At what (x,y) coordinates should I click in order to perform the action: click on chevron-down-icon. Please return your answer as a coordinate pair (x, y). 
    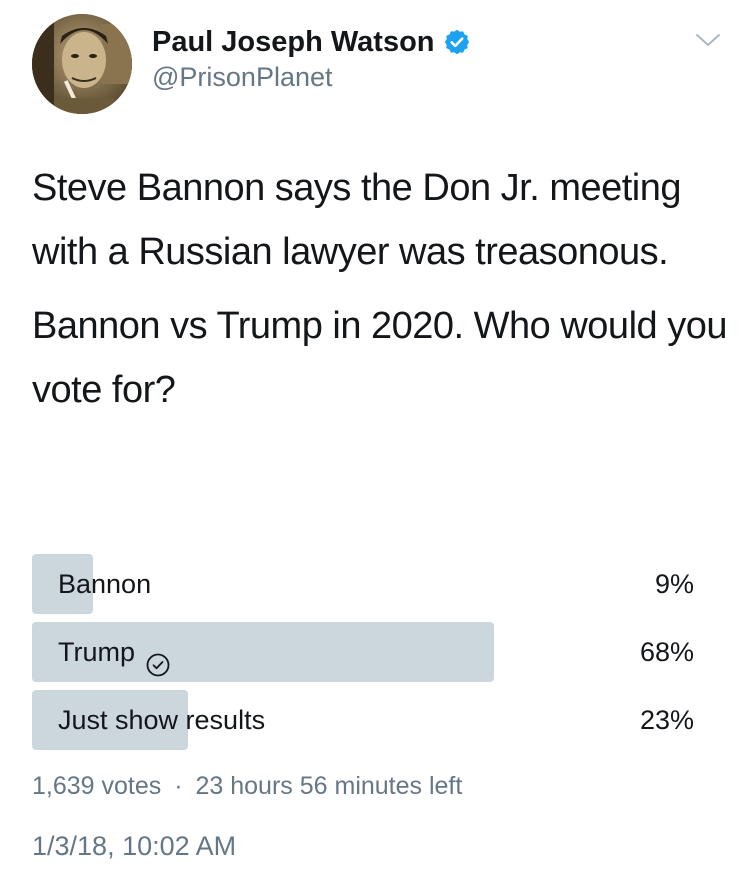
    Looking at the image, I should click on (708, 40).